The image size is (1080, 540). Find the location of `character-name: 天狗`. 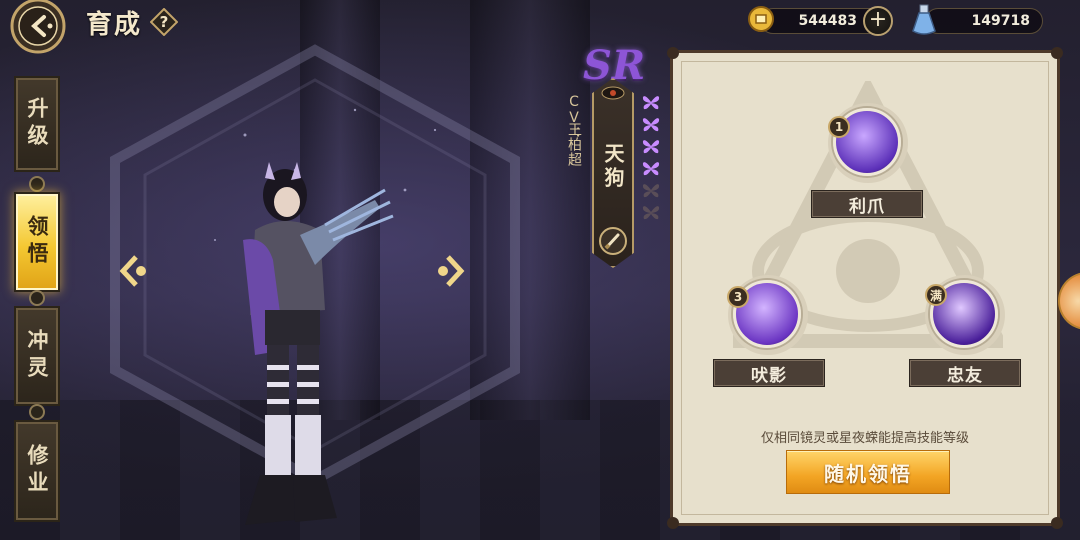

character-name: 天狗 is located at coordinates (613, 167).